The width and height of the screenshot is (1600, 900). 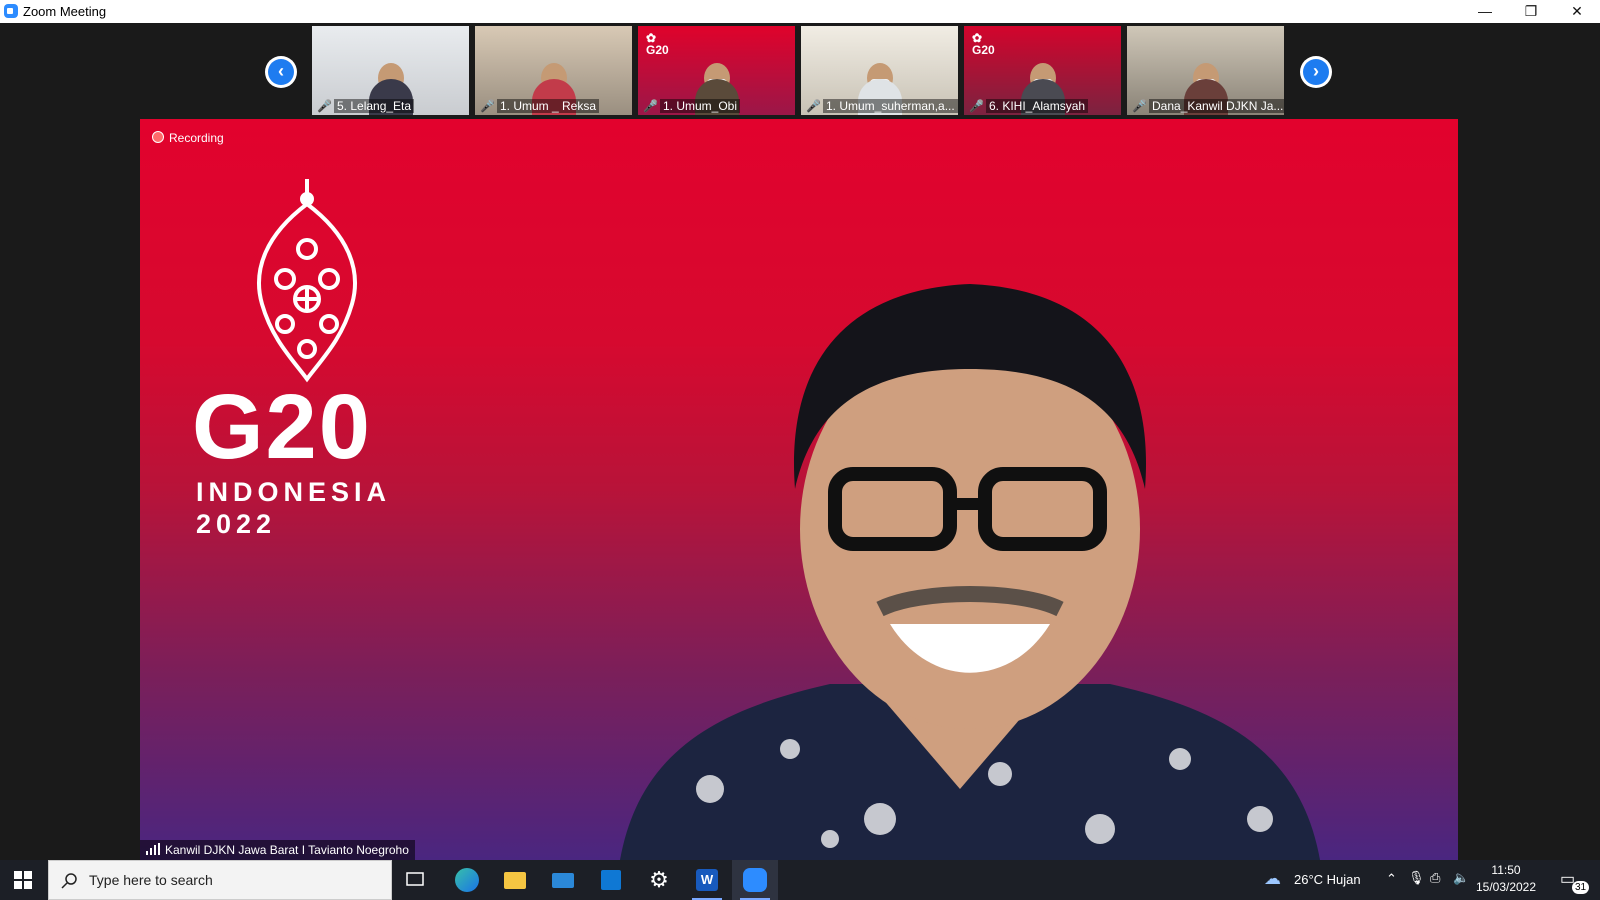 I want to click on volume-icon: 🔈, so click(x=1461, y=878).